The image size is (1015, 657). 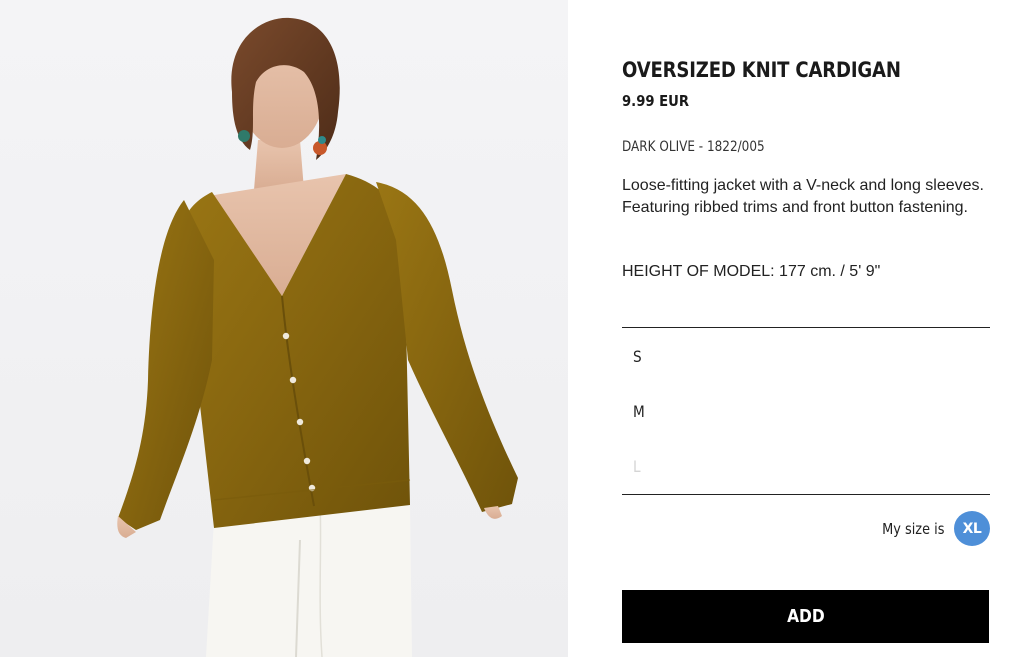 What do you see at coordinates (751, 271) in the screenshot?
I see `model-height-info: HEIGHT OF MODEL: 177 cm. / 5' 9"` at bounding box center [751, 271].